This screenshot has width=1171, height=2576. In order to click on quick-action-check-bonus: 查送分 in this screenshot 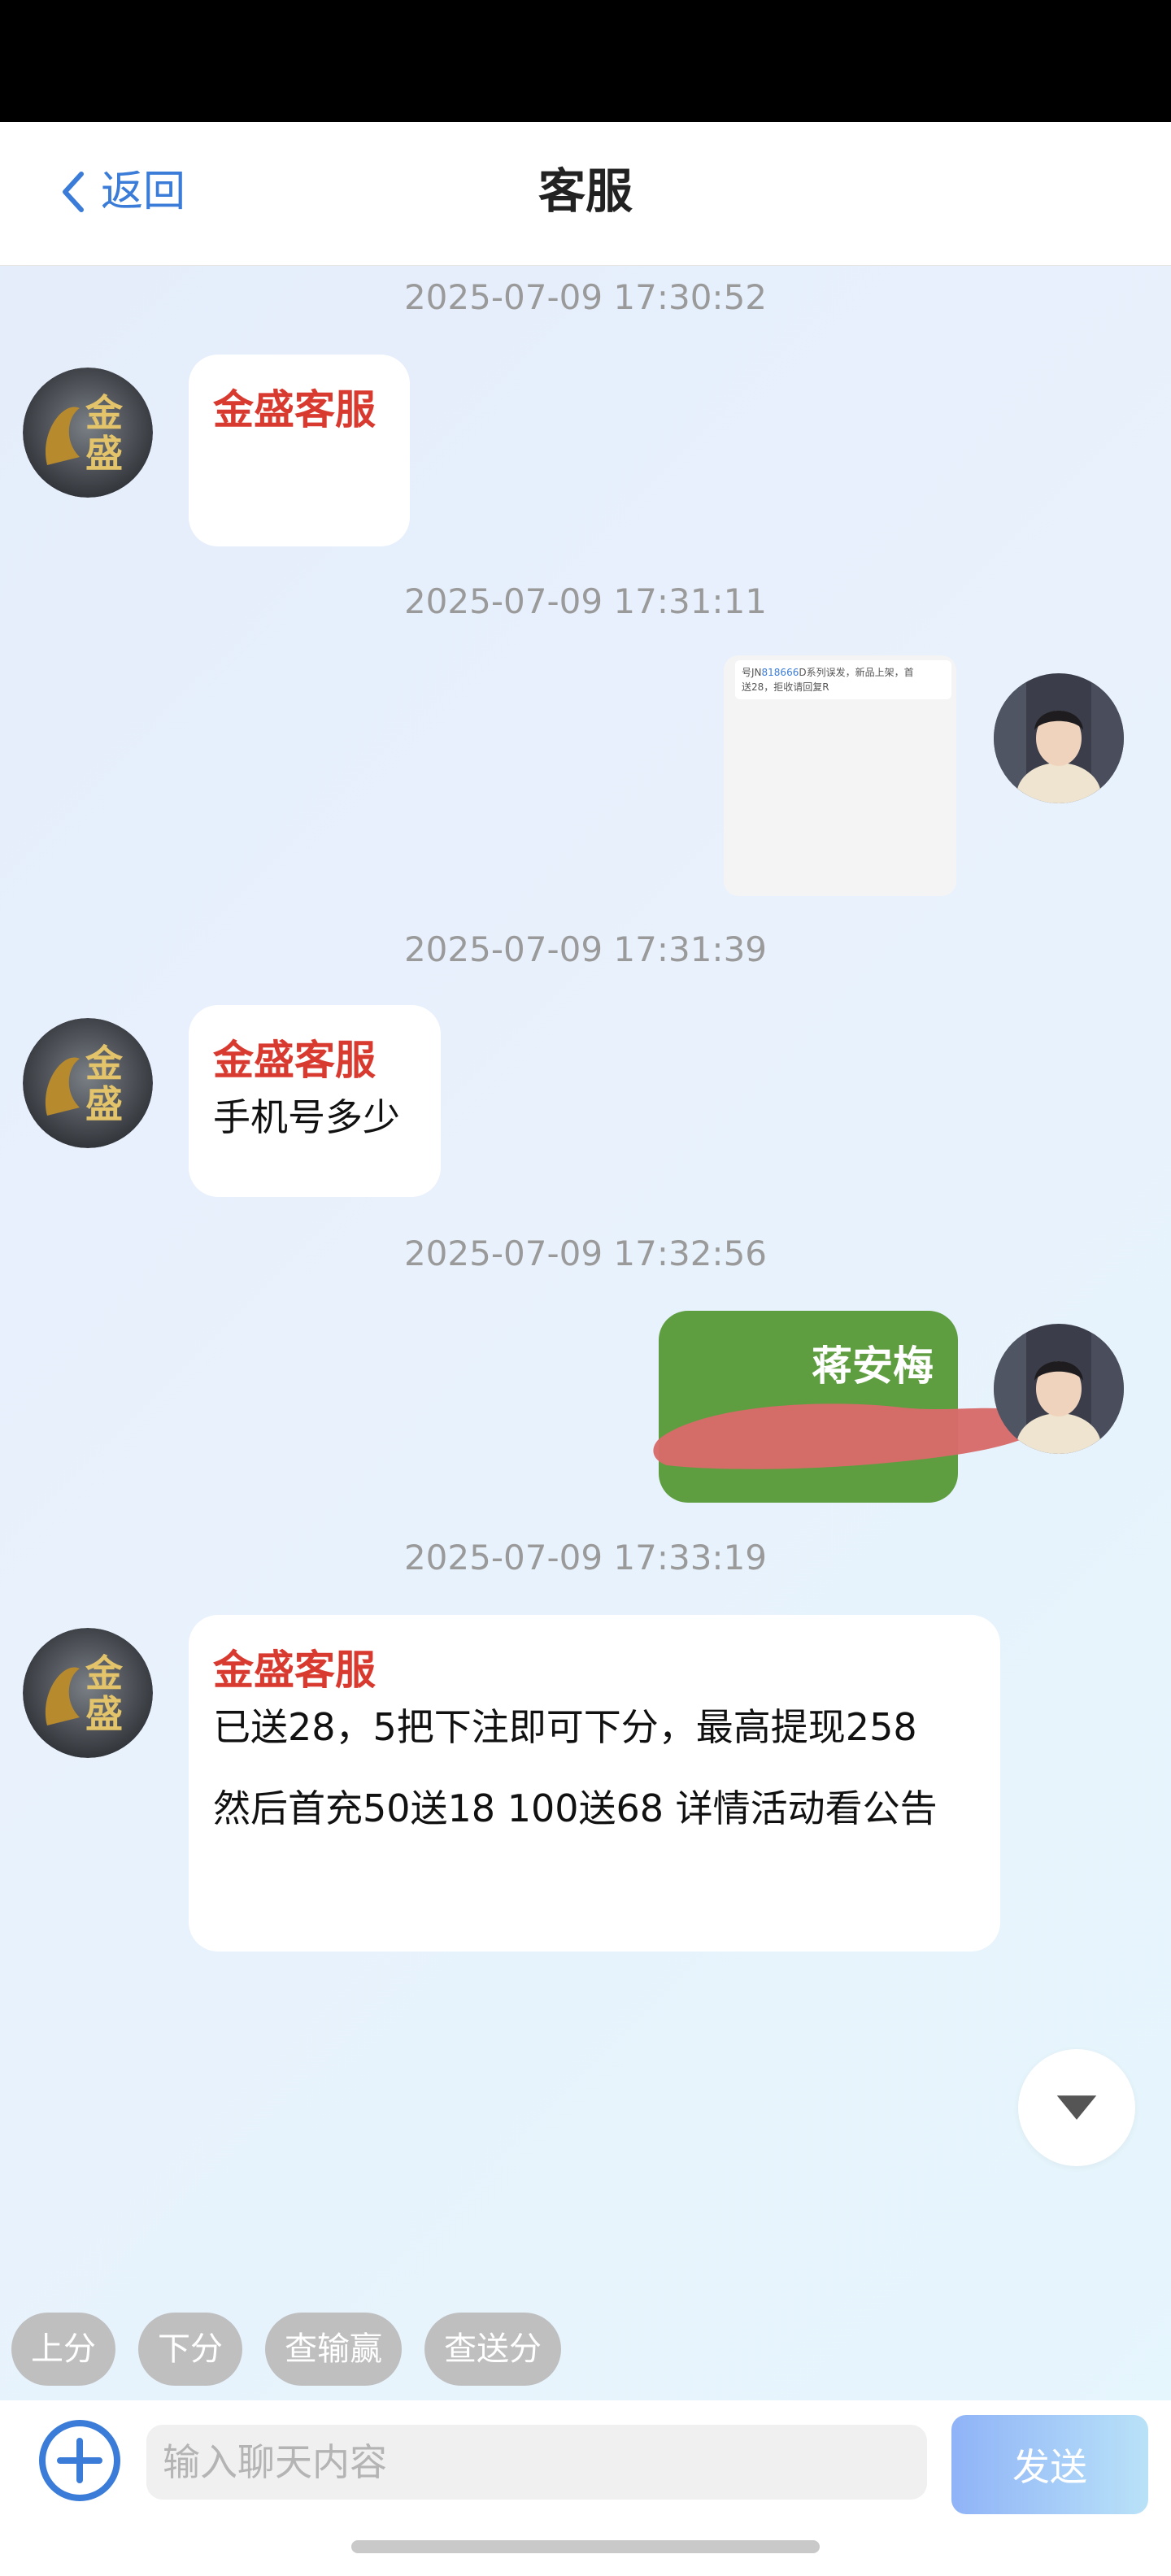, I will do `click(493, 2350)`.